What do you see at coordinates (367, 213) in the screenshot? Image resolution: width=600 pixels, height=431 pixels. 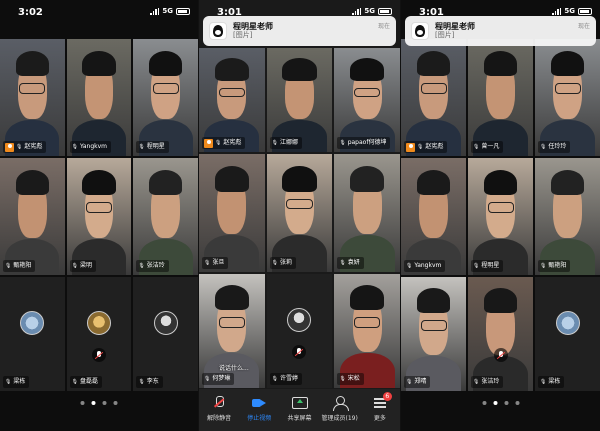 I see `participant-tile: 🎙 袁妍` at bounding box center [367, 213].